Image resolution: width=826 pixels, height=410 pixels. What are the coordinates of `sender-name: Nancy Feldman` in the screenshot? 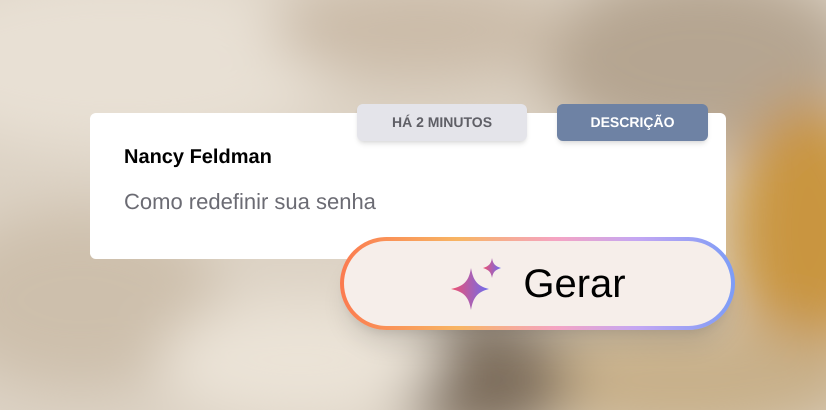 It's located at (198, 157).